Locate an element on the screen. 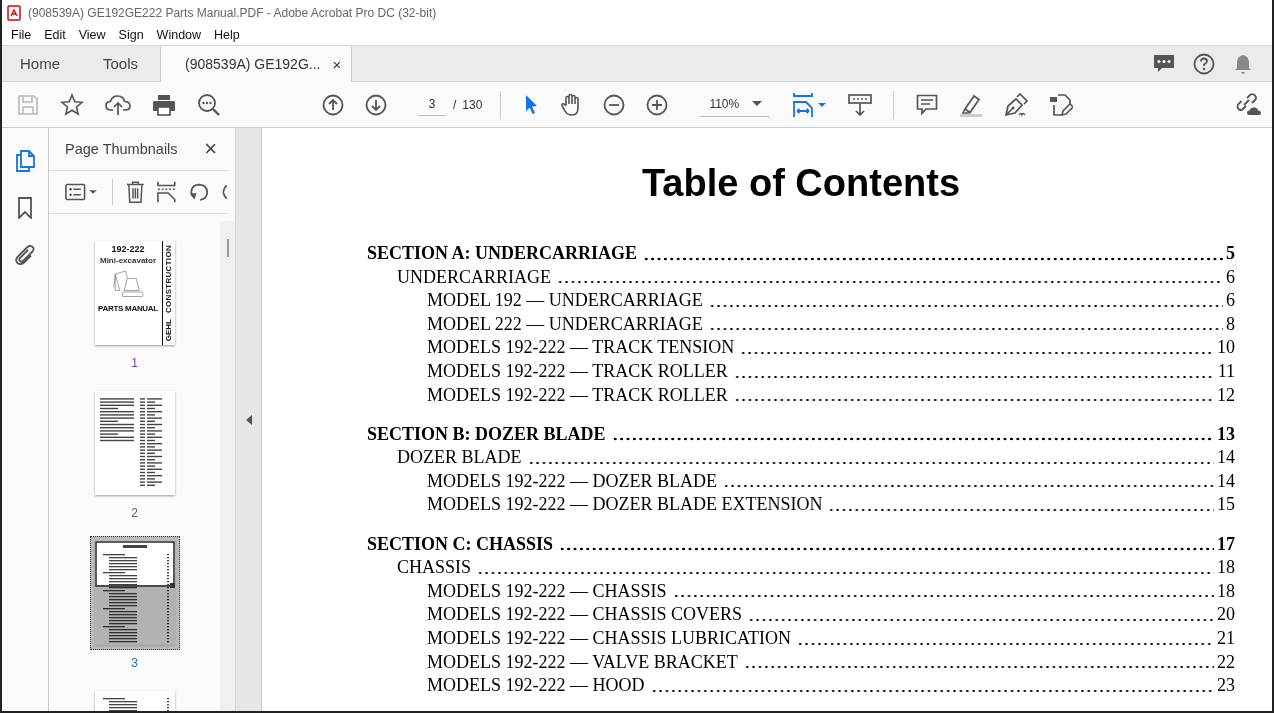  toc-entry: CHASSIS is located at coordinates (434, 568).